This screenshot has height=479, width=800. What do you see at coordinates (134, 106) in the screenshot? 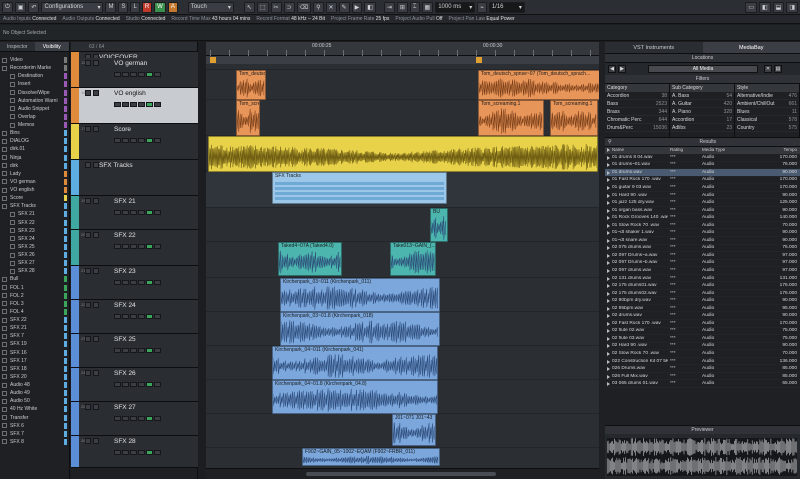
I see `track-header: 16 VO english` at bounding box center [134, 106].